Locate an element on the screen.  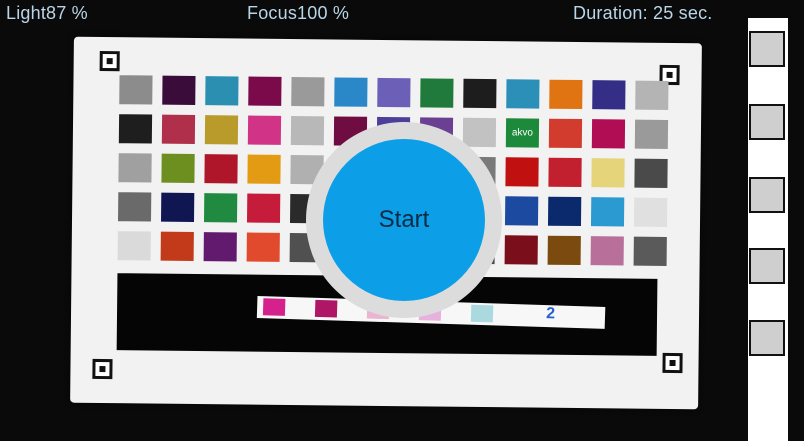
finder-pattern-bottom-right is located at coordinates (672, 363).